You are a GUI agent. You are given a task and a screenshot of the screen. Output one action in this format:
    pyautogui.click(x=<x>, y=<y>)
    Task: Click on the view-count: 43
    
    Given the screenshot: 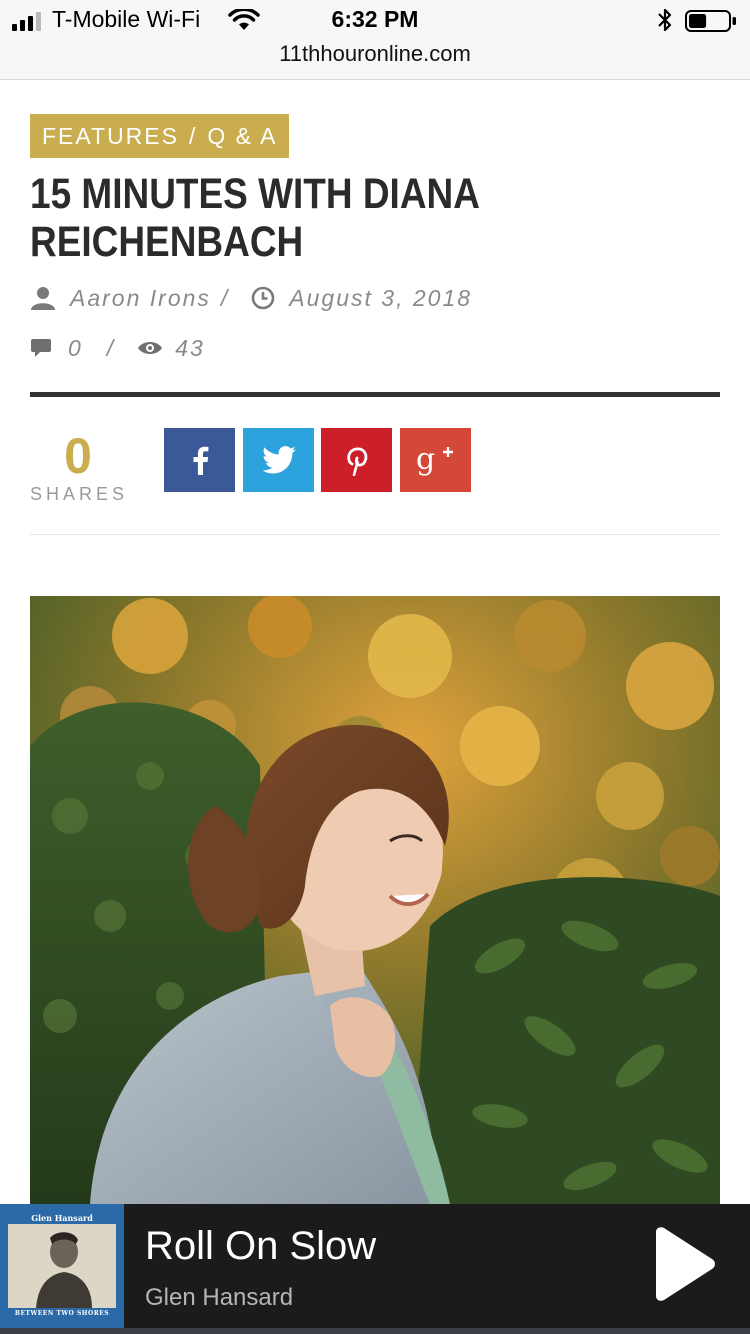 What is the action you would take?
    pyautogui.click(x=190, y=347)
    